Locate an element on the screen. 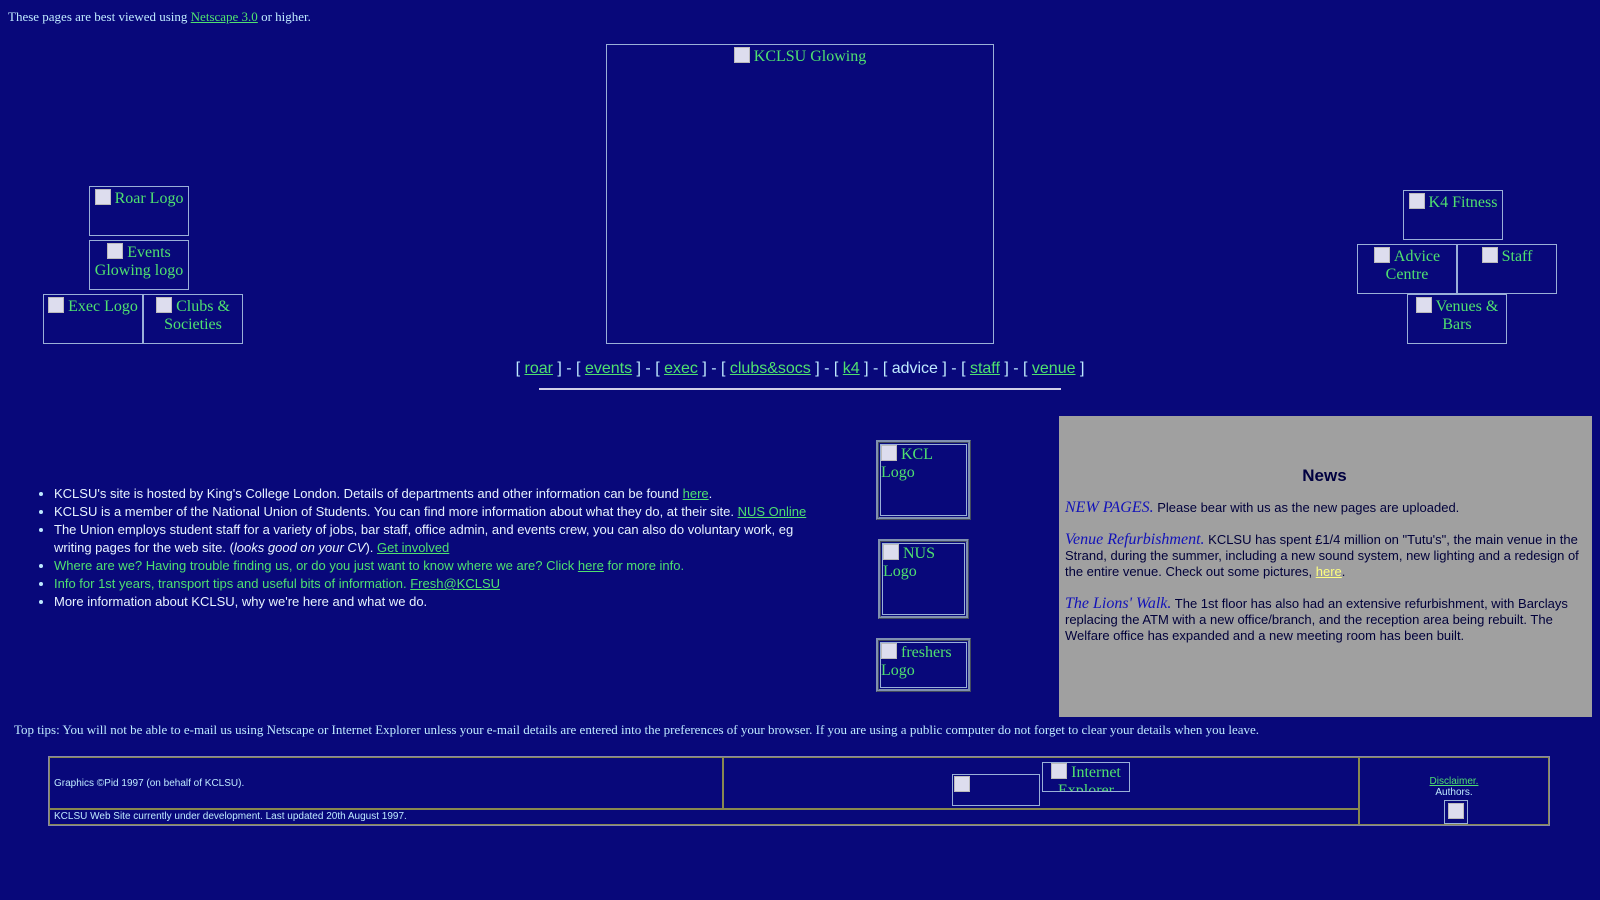  events-logo-image: Events Glowing logo is located at coordinates (139, 265).